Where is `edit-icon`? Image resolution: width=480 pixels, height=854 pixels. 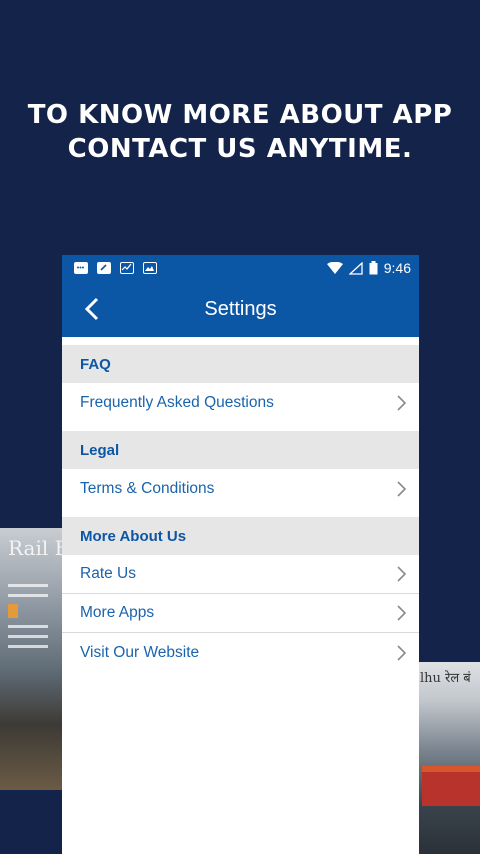
edit-icon is located at coordinates (104, 268).